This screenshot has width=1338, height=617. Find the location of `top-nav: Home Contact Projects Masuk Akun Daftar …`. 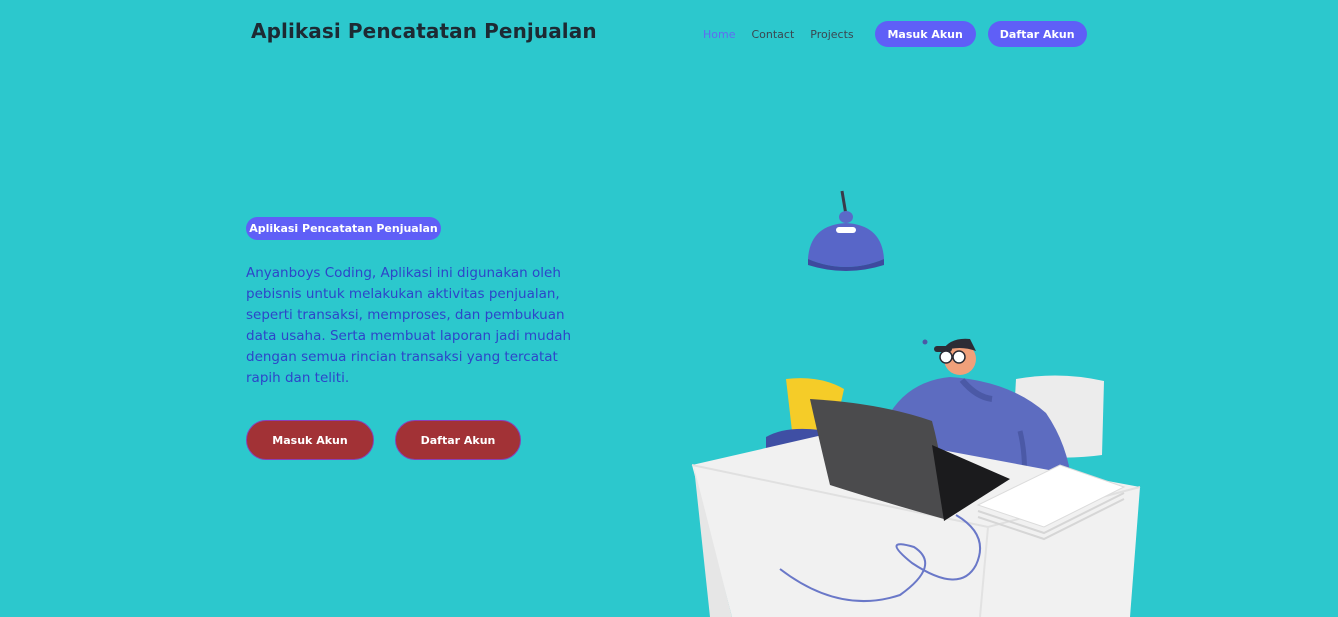

top-nav: Home Contact Projects Masuk Akun Daftar … is located at coordinates (895, 34).